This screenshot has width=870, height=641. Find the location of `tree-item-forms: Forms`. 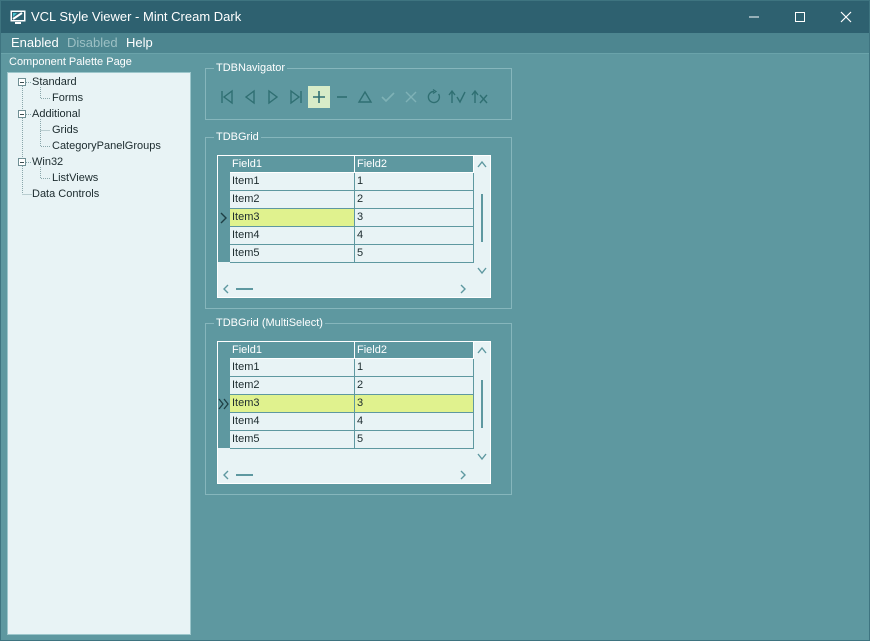

tree-item-forms: Forms is located at coordinates (67, 98).